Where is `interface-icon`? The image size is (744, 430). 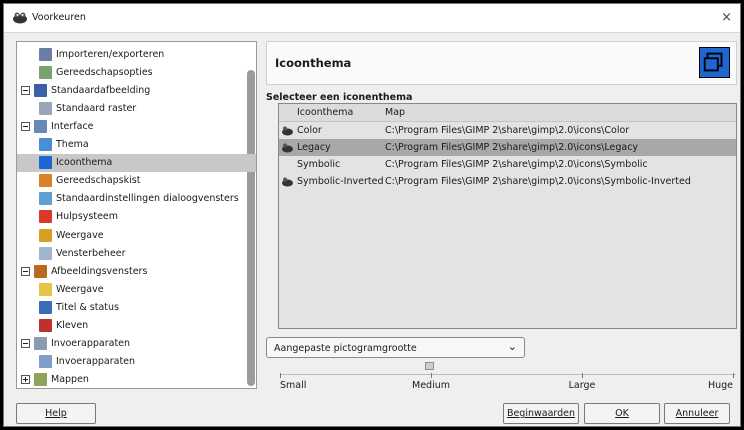
interface-icon is located at coordinates (40, 126).